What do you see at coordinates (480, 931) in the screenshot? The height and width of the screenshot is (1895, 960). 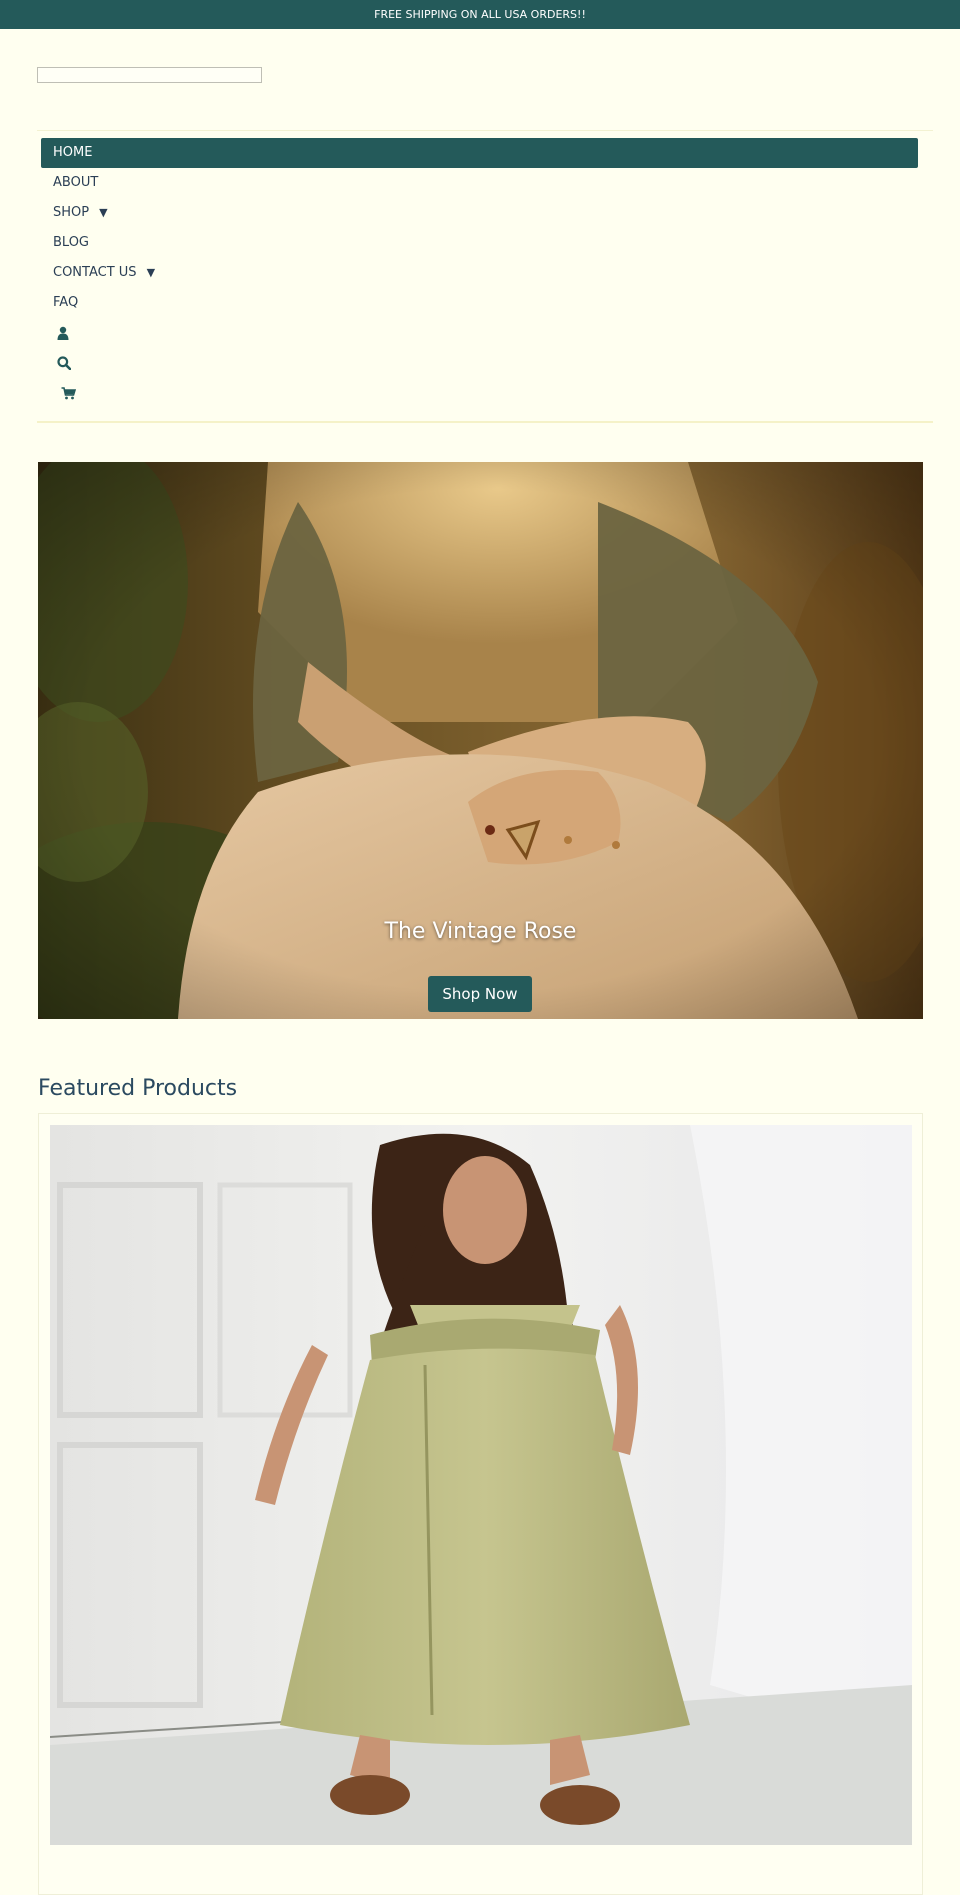 I see `hero-title: The Vintage Rose` at bounding box center [480, 931].